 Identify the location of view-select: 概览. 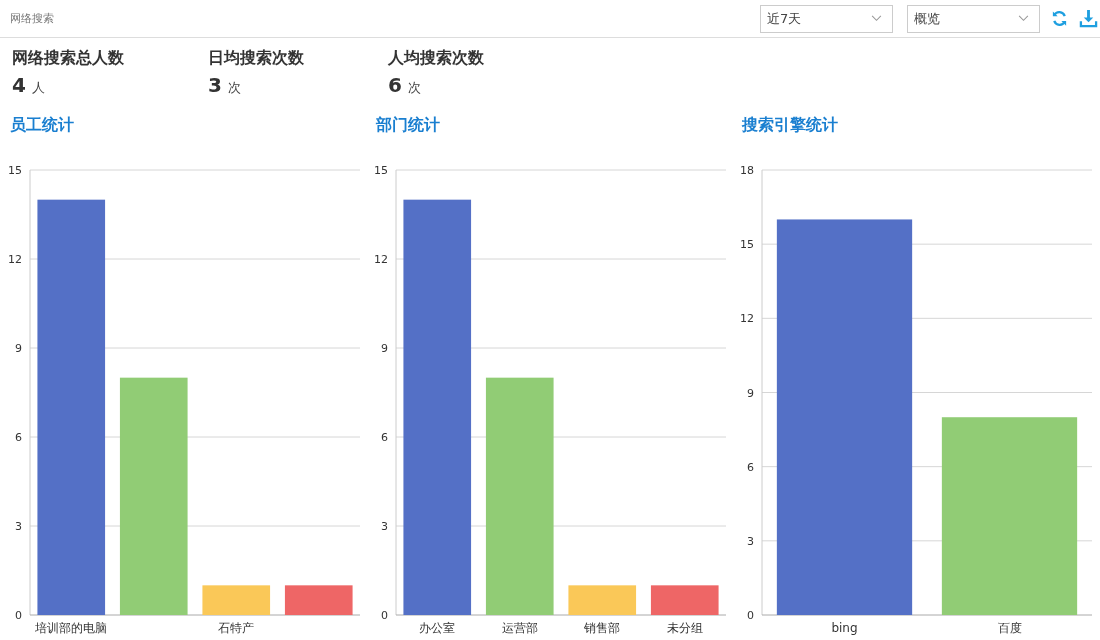
(973, 18).